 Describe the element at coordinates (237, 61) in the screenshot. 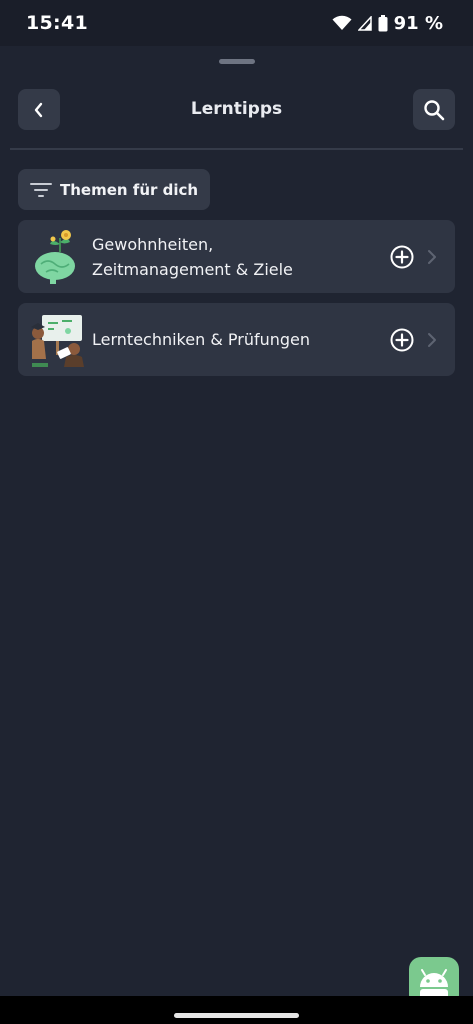

I see `drag-handle` at that location.